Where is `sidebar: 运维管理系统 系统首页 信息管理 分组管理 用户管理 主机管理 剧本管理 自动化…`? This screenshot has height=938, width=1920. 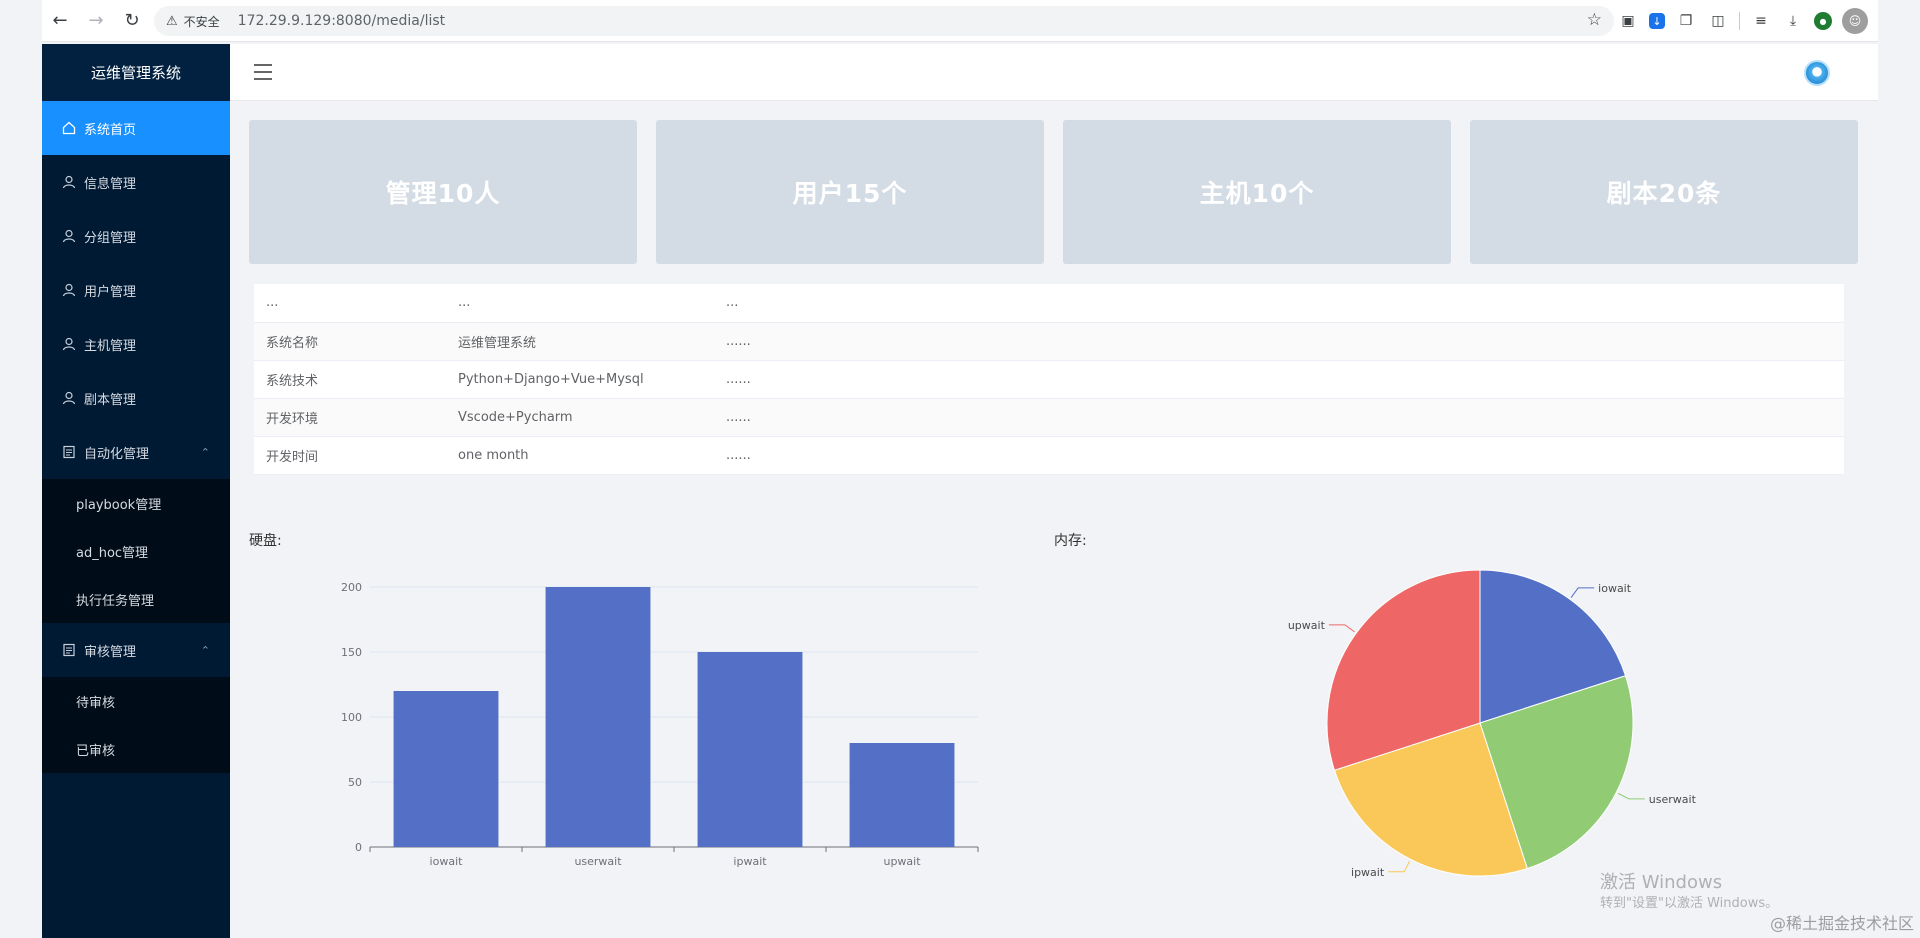 sidebar: 运维管理系统 系统首页 信息管理 分组管理 用户管理 主机管理 剧本管理 自动化… is located at coordinates (136, 491).